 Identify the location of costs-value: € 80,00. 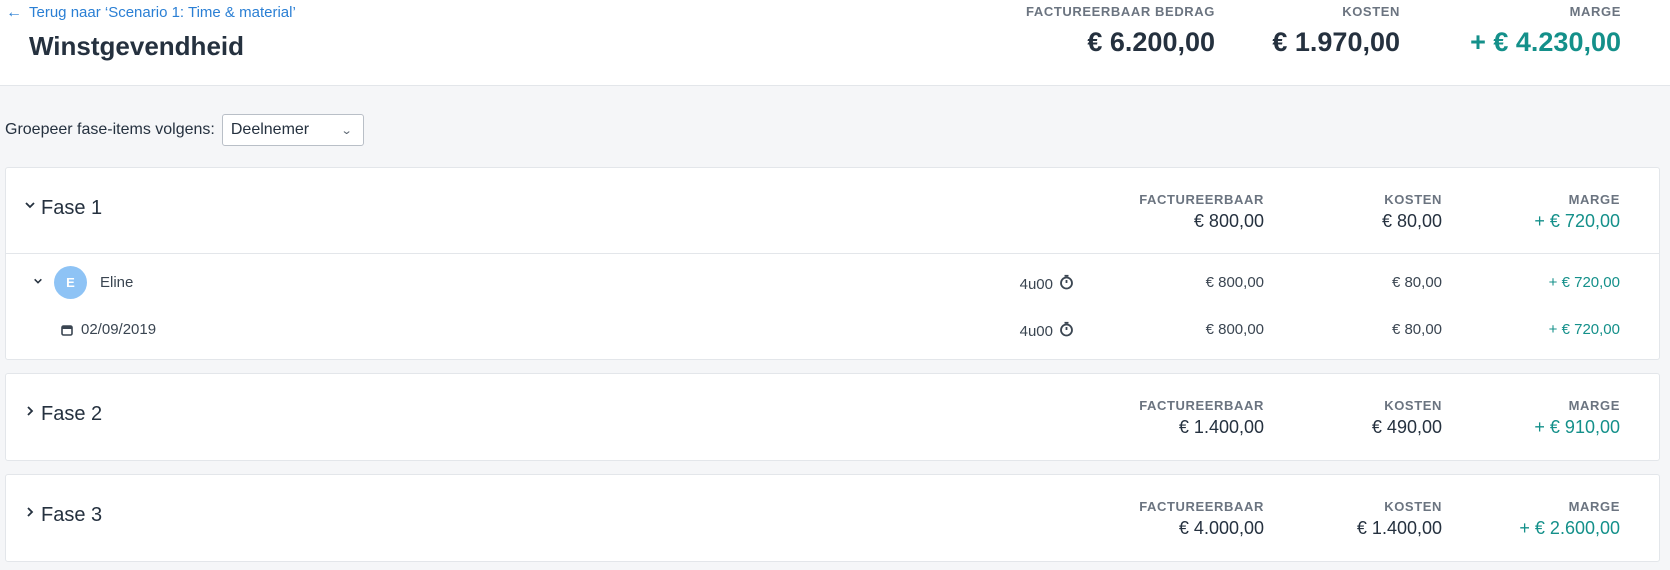
(1411, 221).